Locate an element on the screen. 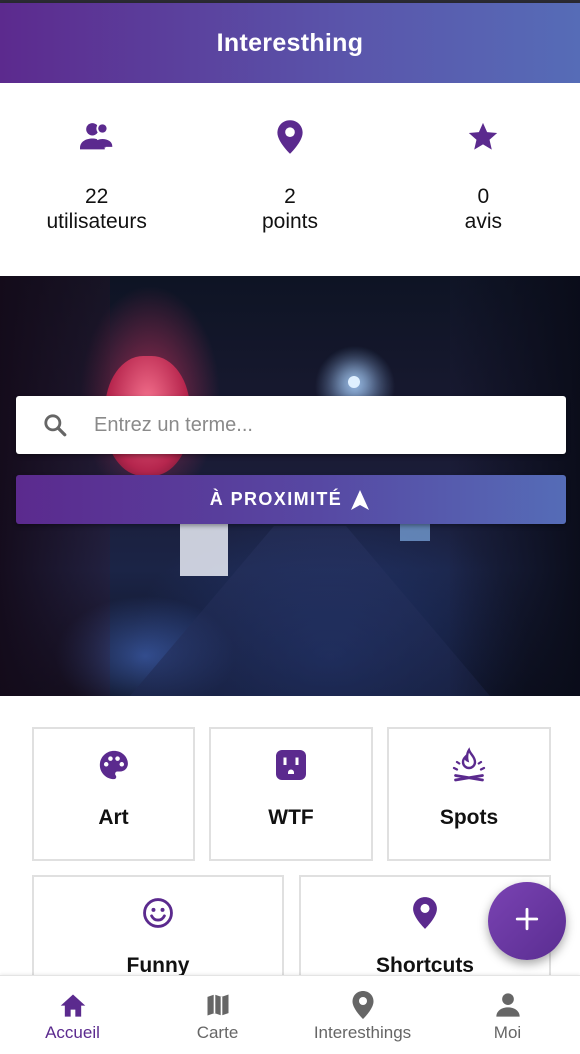 The width and height of the screenshot is (580, 1054). stat-points: 2 points is located at coordinates (289, 179).